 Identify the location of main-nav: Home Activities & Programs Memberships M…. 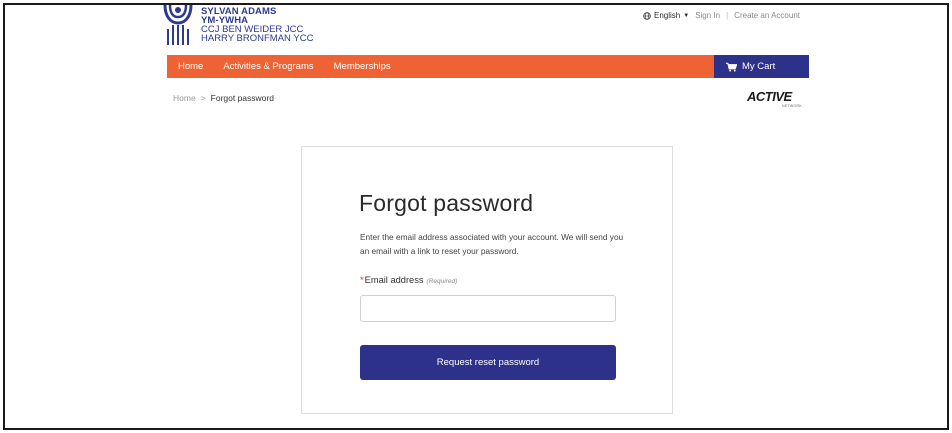
(488, 66).